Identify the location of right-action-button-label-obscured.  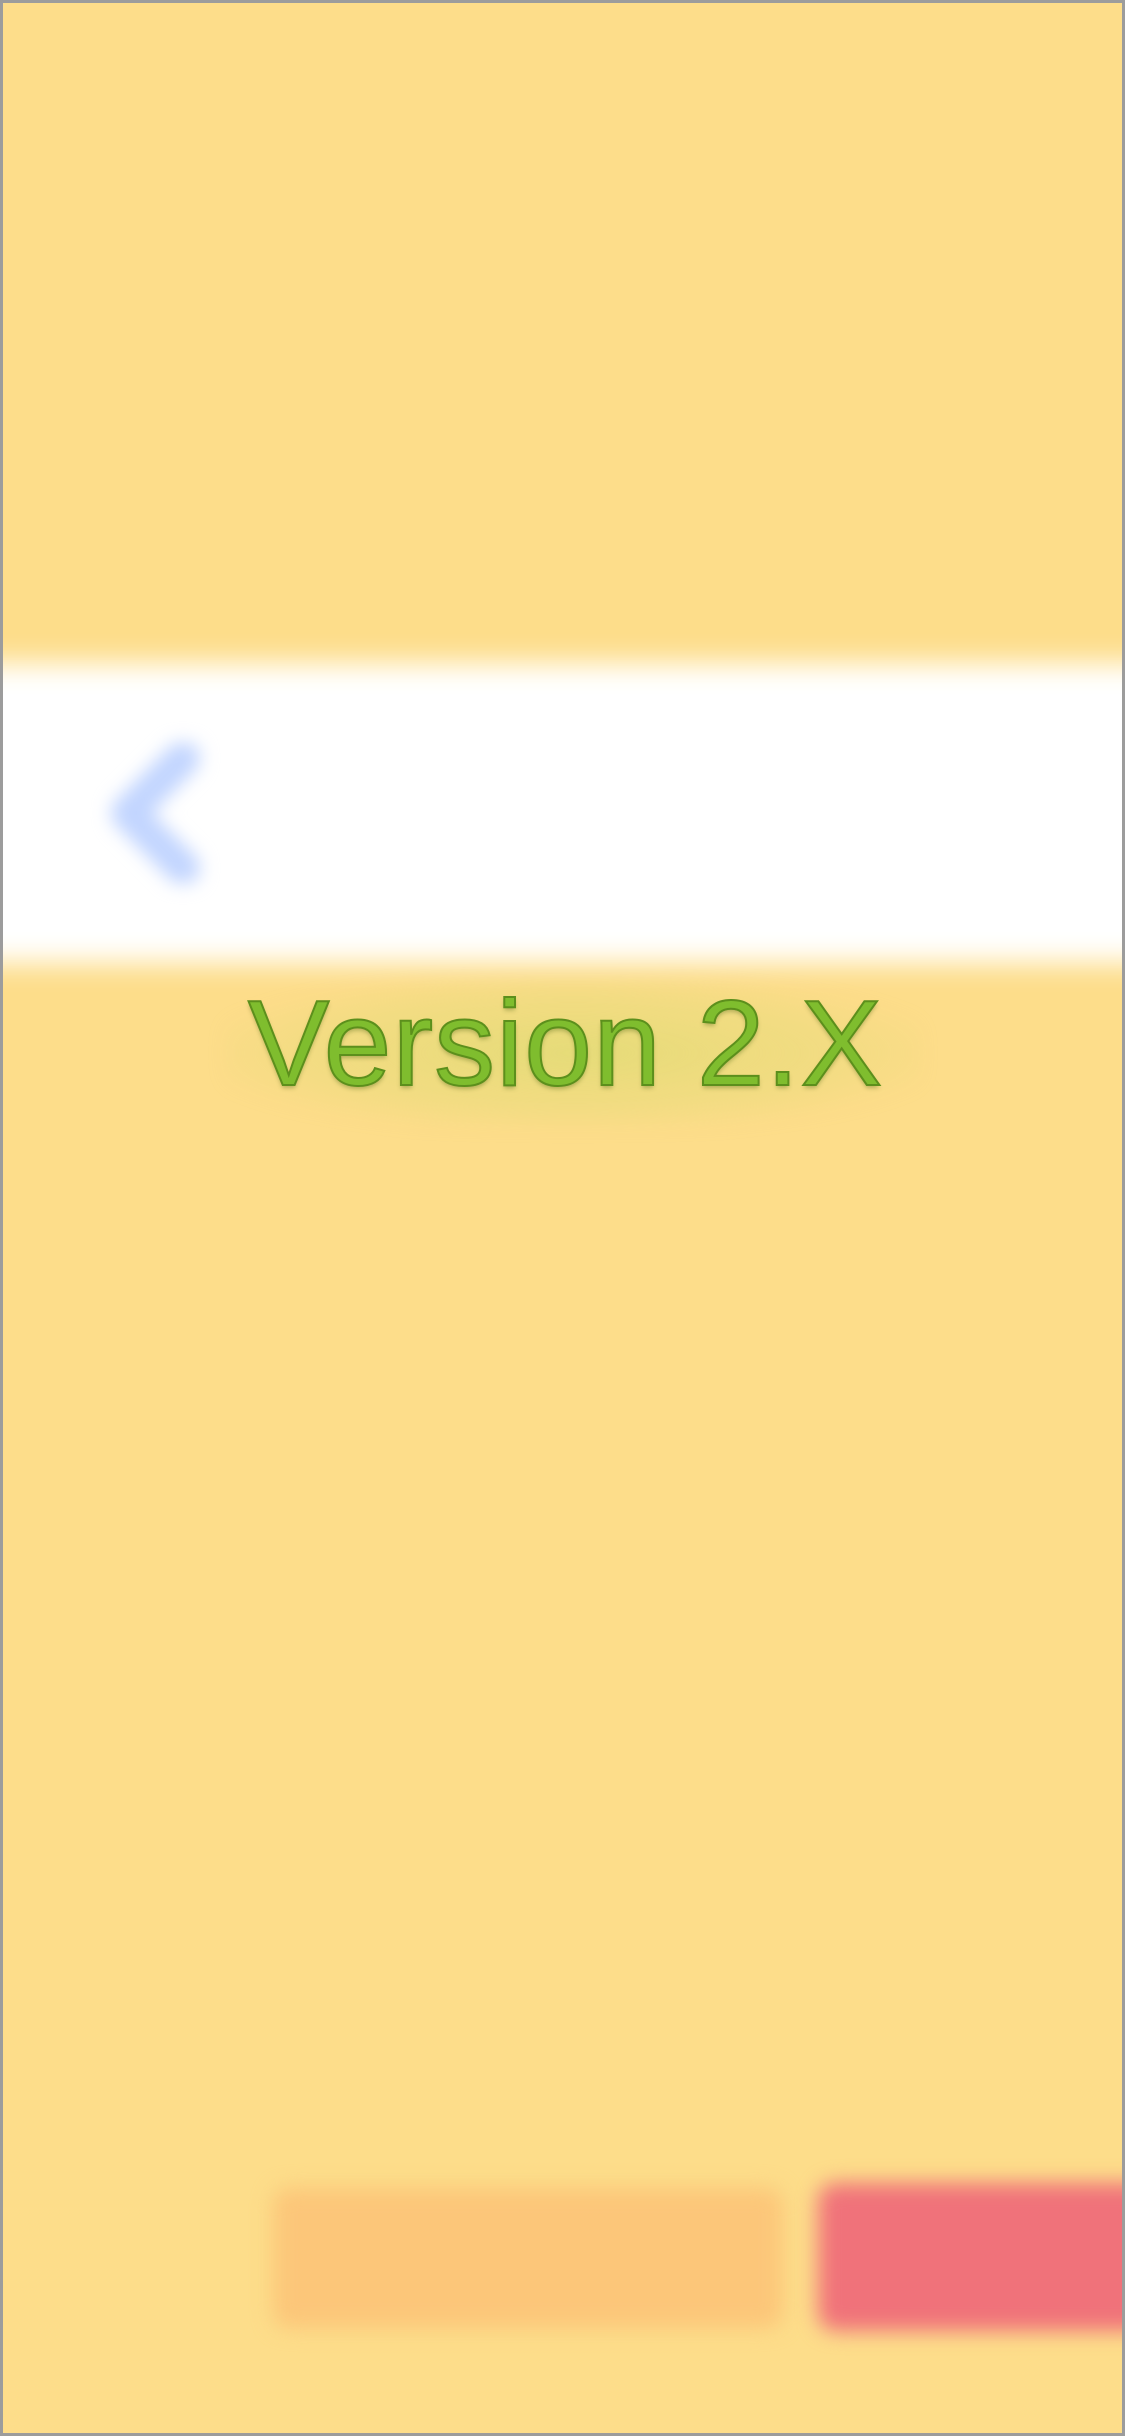
(1057, 2257).